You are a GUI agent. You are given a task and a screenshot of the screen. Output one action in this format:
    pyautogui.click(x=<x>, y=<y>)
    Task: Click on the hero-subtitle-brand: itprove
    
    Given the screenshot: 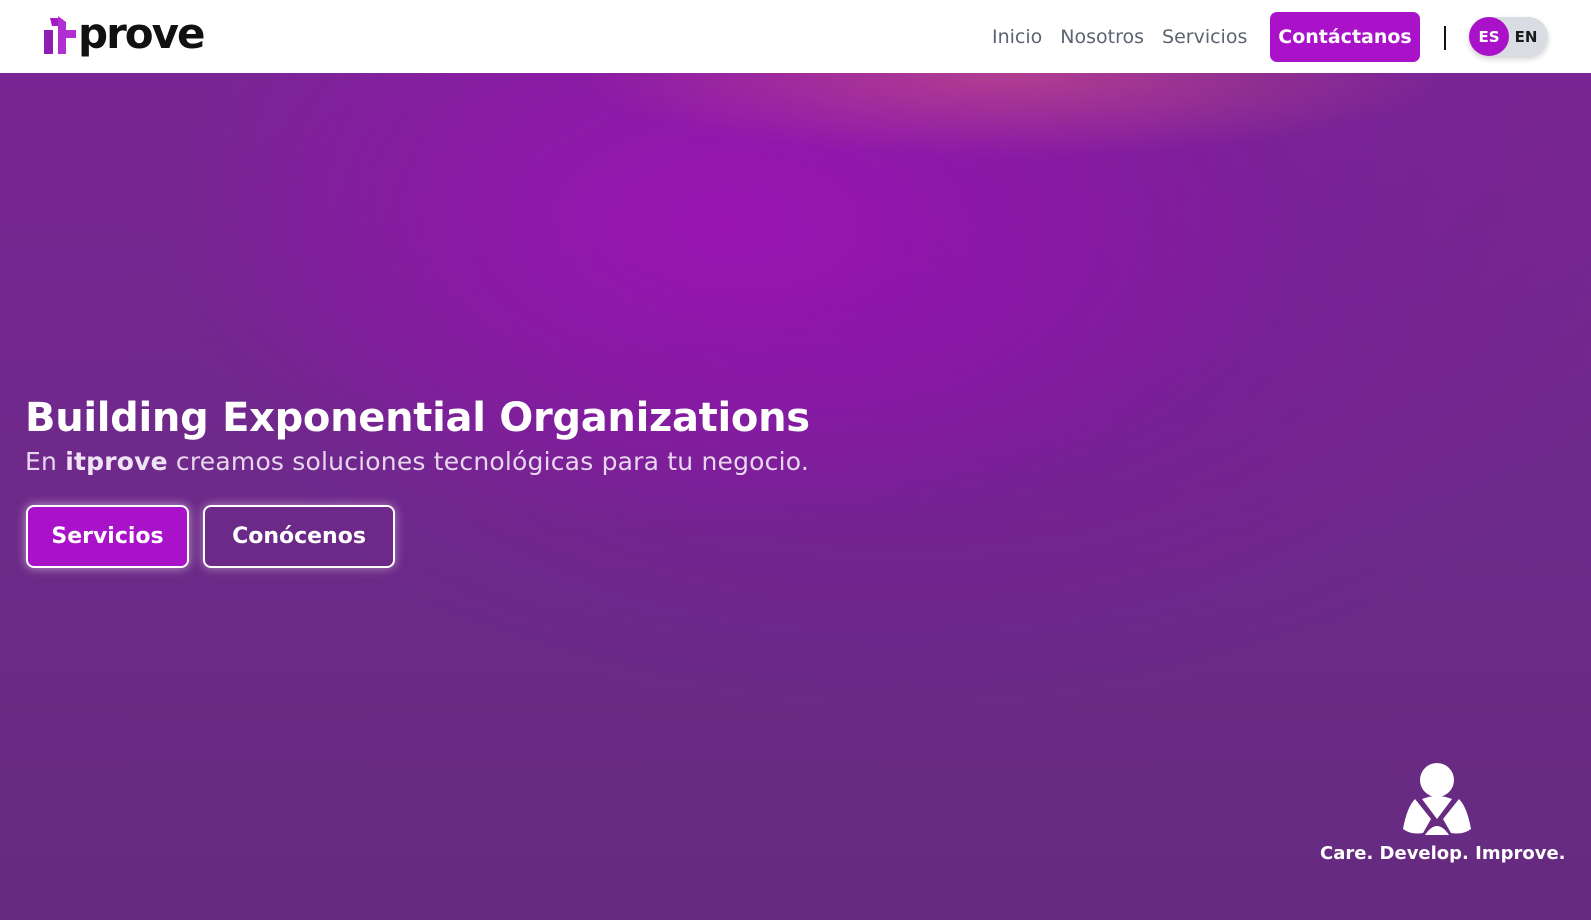 What is the action you would take?
    pyautogui.click(x=116, y=461)
    